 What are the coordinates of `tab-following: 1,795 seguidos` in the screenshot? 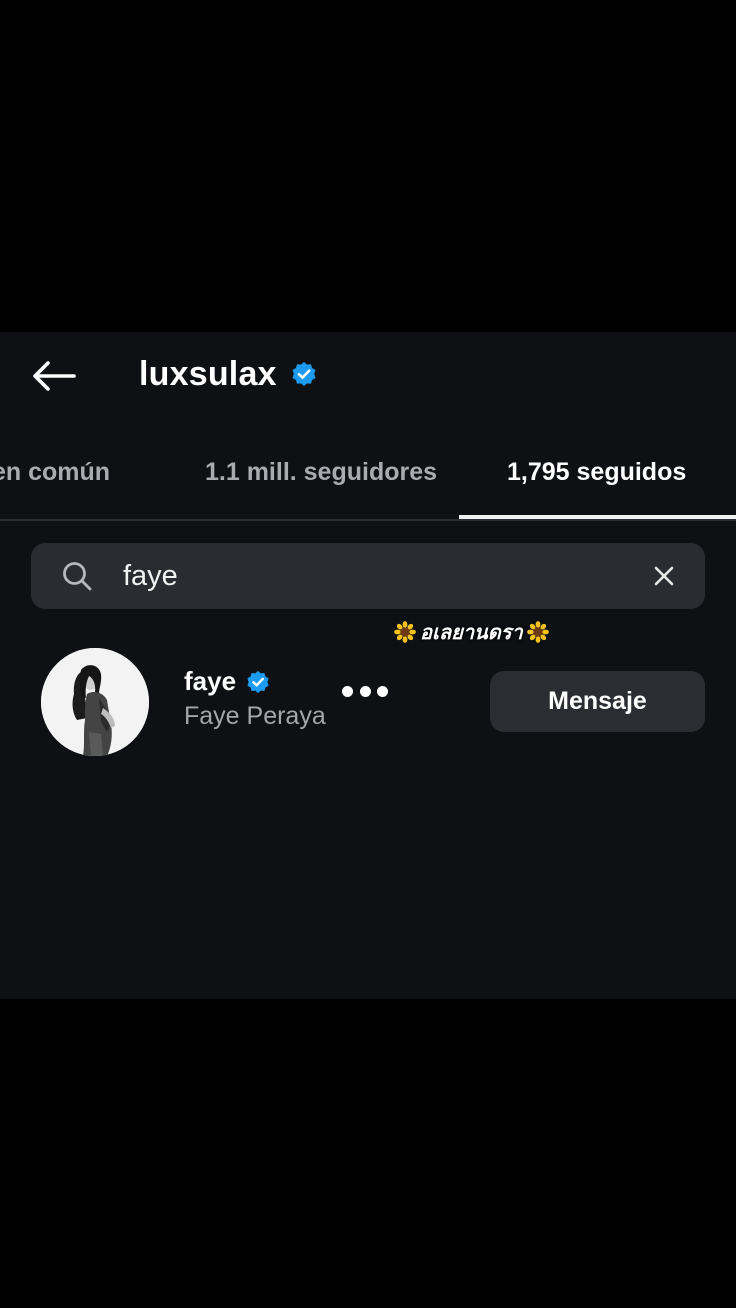 It's located at (596, 482).